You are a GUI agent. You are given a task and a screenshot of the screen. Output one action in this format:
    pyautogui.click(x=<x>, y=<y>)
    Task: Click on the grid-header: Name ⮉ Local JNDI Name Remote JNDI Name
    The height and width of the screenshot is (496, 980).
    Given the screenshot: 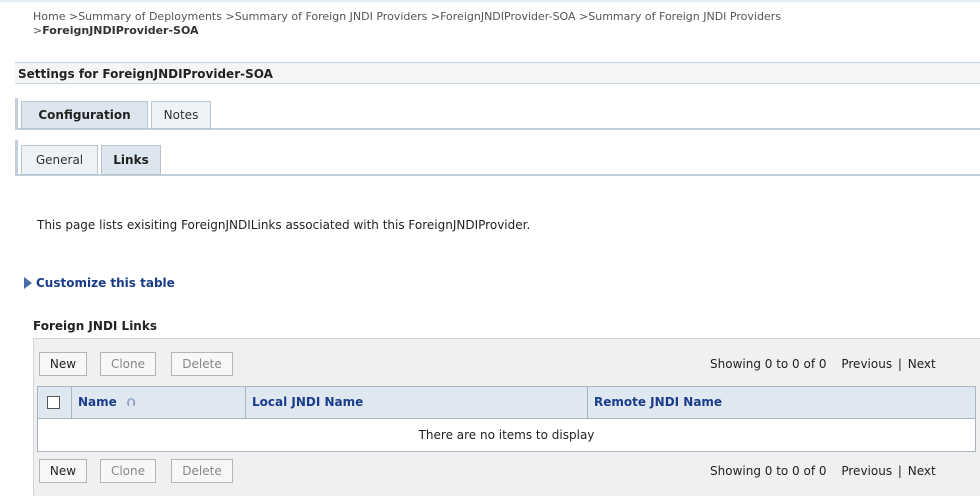 What is the action you would take?
    pyautogui.click(x=506, y=403)
    